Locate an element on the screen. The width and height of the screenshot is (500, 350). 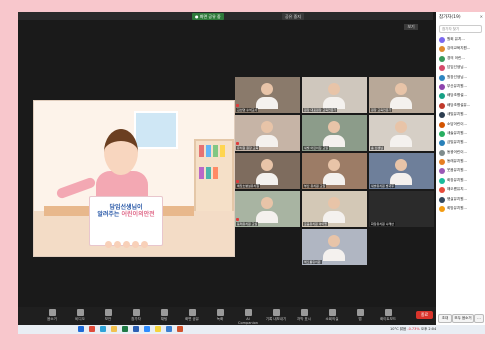
meeting-top-bar is located at coordinates (225, 16).